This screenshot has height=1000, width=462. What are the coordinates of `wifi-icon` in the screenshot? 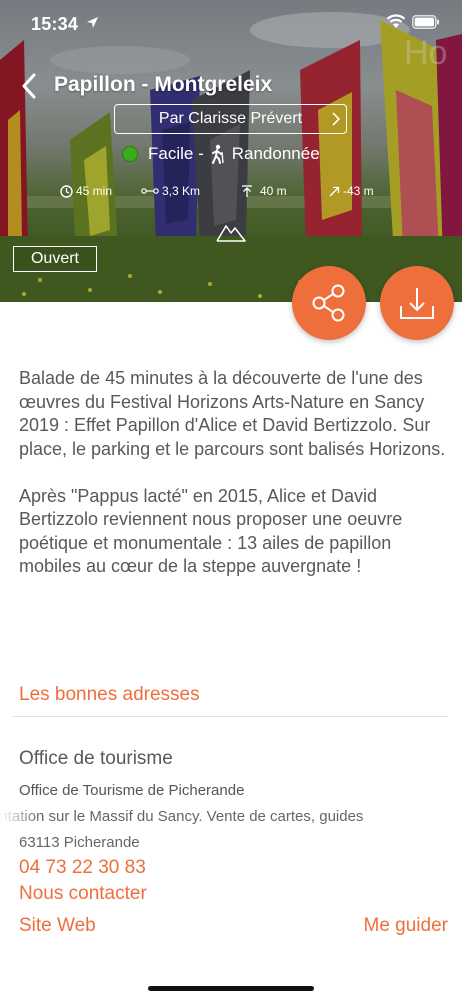 It's located at (396, 21).